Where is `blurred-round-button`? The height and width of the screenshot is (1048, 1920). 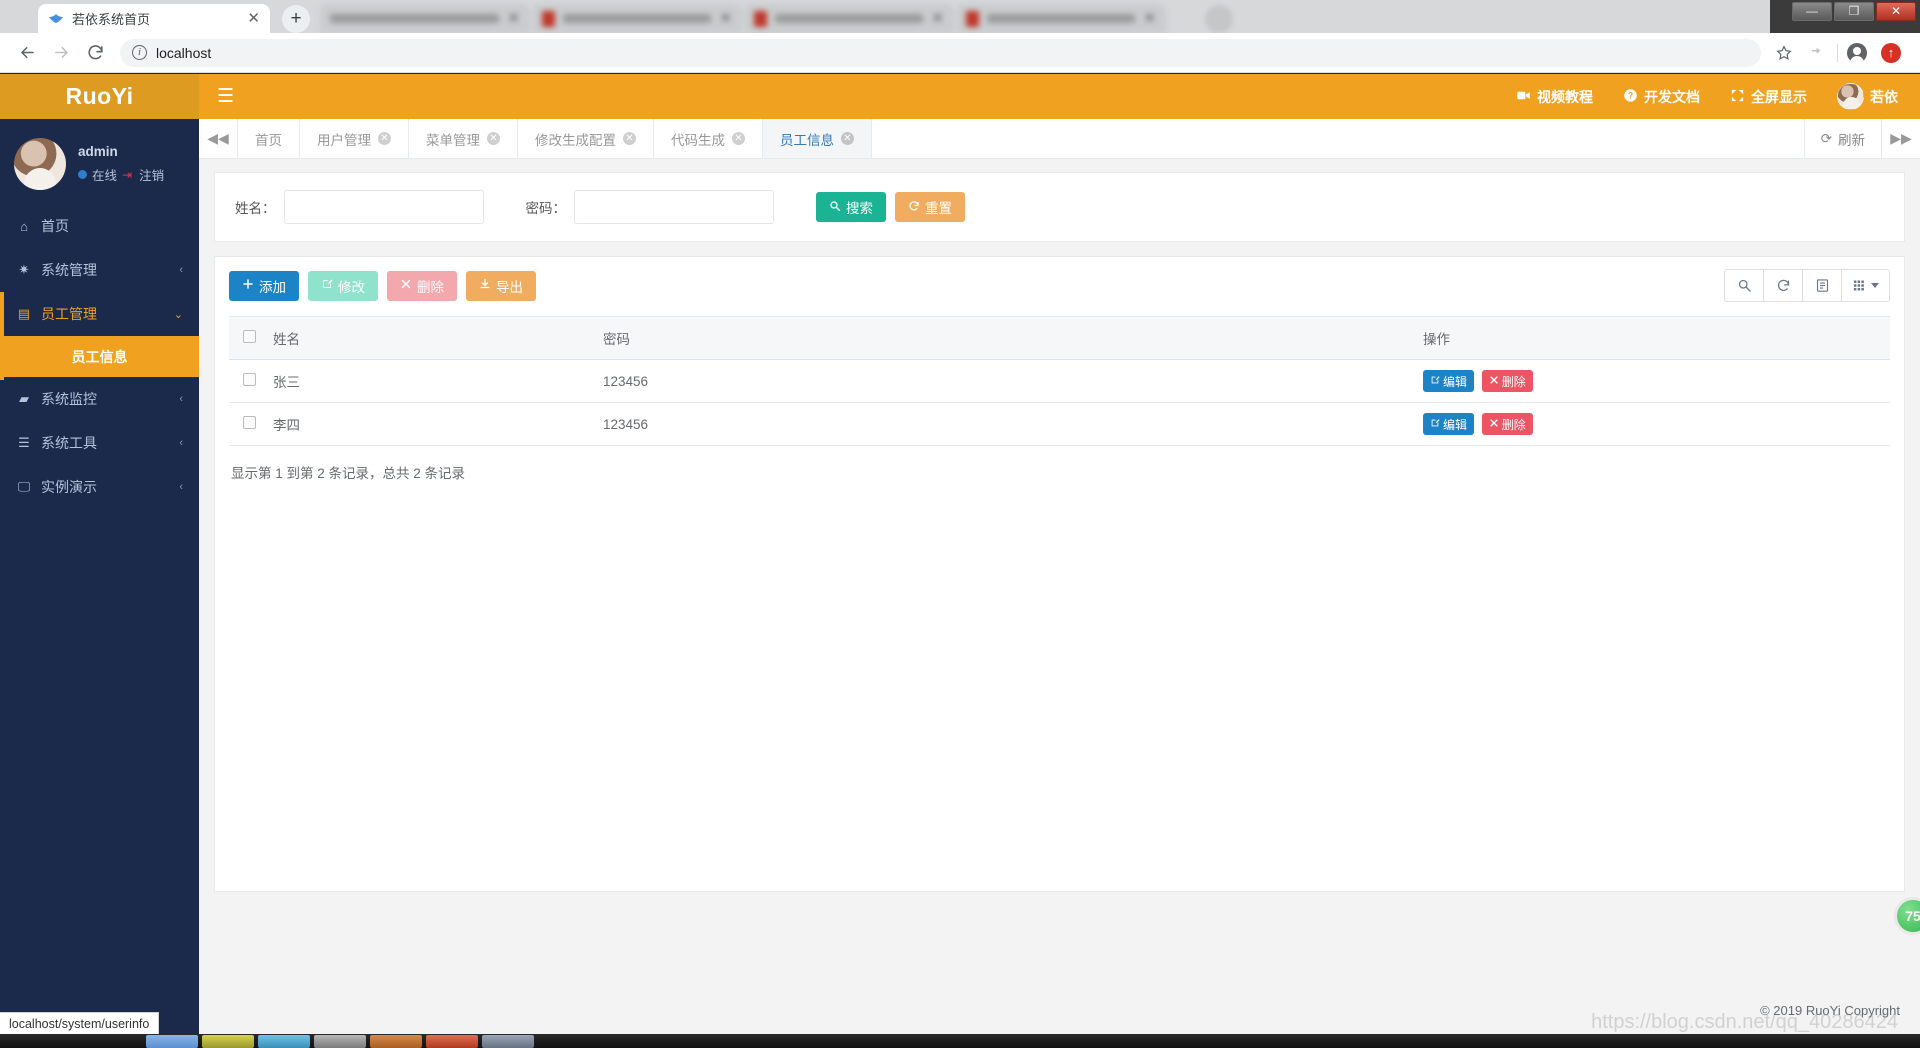 blurred-round-button is located at coordinates (1219, 19).